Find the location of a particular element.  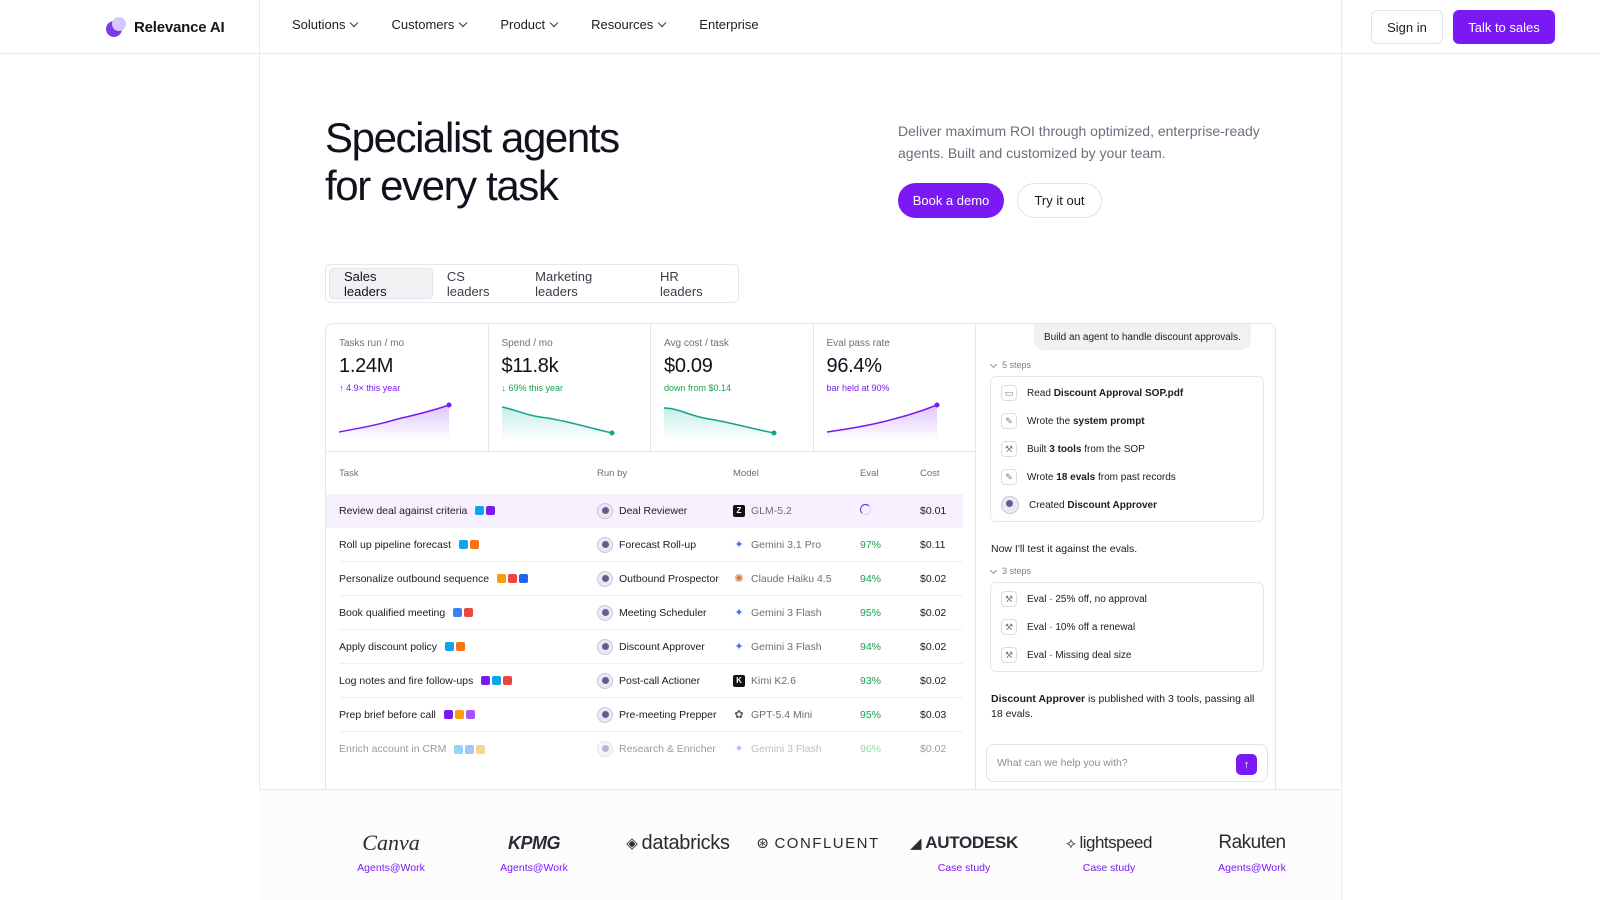

logo-name: KPMG is located at coordinates (534, 842).